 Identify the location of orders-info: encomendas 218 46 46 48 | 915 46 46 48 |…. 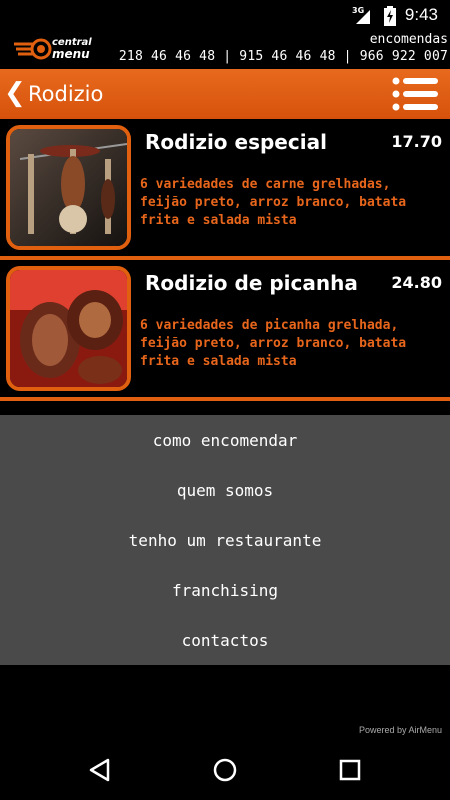
(283, 49).